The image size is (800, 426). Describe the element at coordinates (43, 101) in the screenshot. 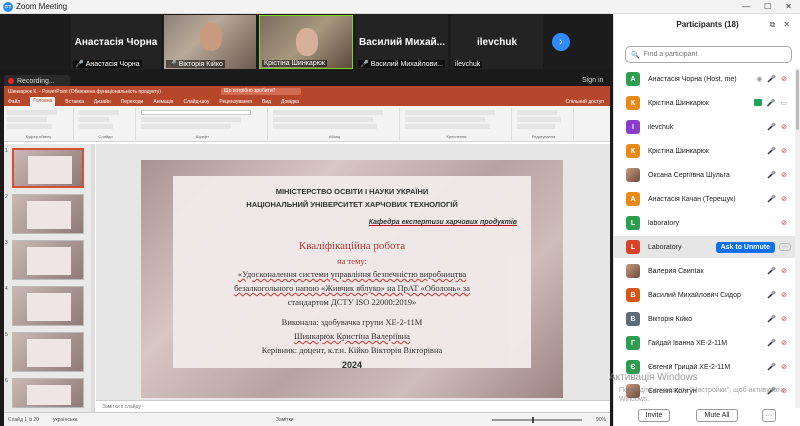

I see `ppt-tab-active: Головна` at that location.